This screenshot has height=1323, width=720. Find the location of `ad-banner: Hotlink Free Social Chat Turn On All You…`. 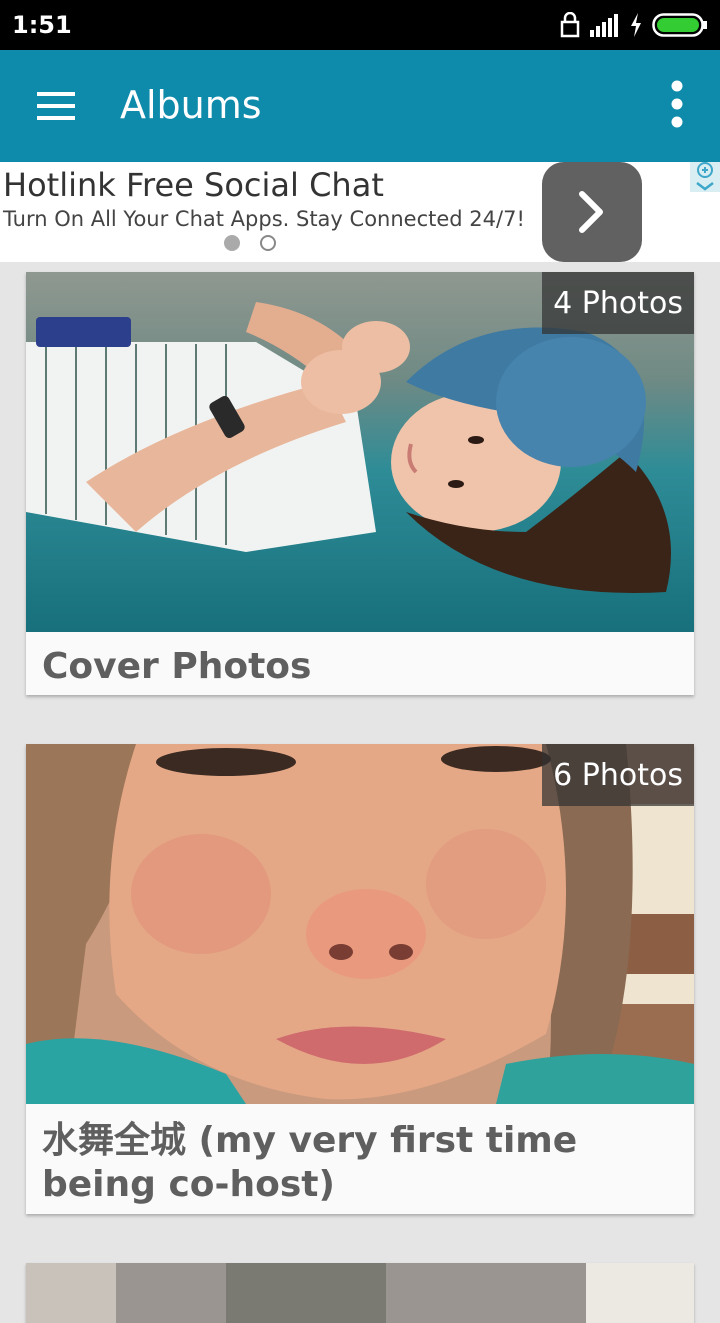

ad-banner: Hotlink Free Social Chat Turn On All You… is located at coordinates (360, 212).